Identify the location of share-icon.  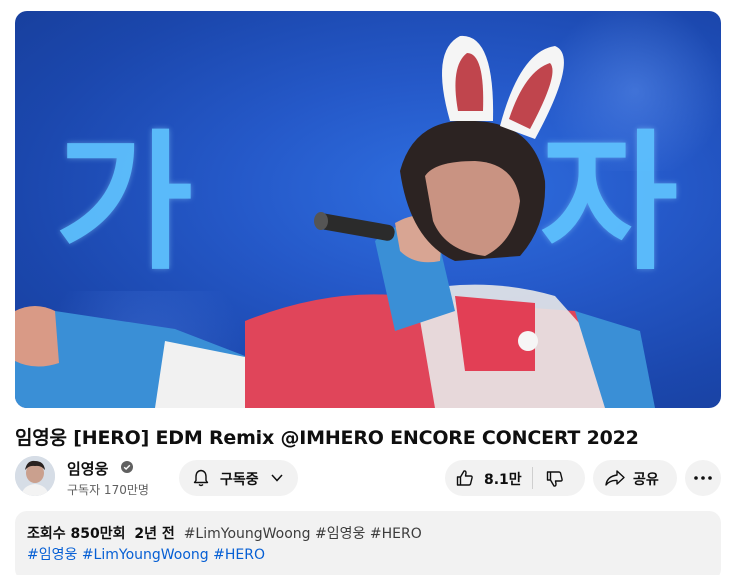
(615, 478).